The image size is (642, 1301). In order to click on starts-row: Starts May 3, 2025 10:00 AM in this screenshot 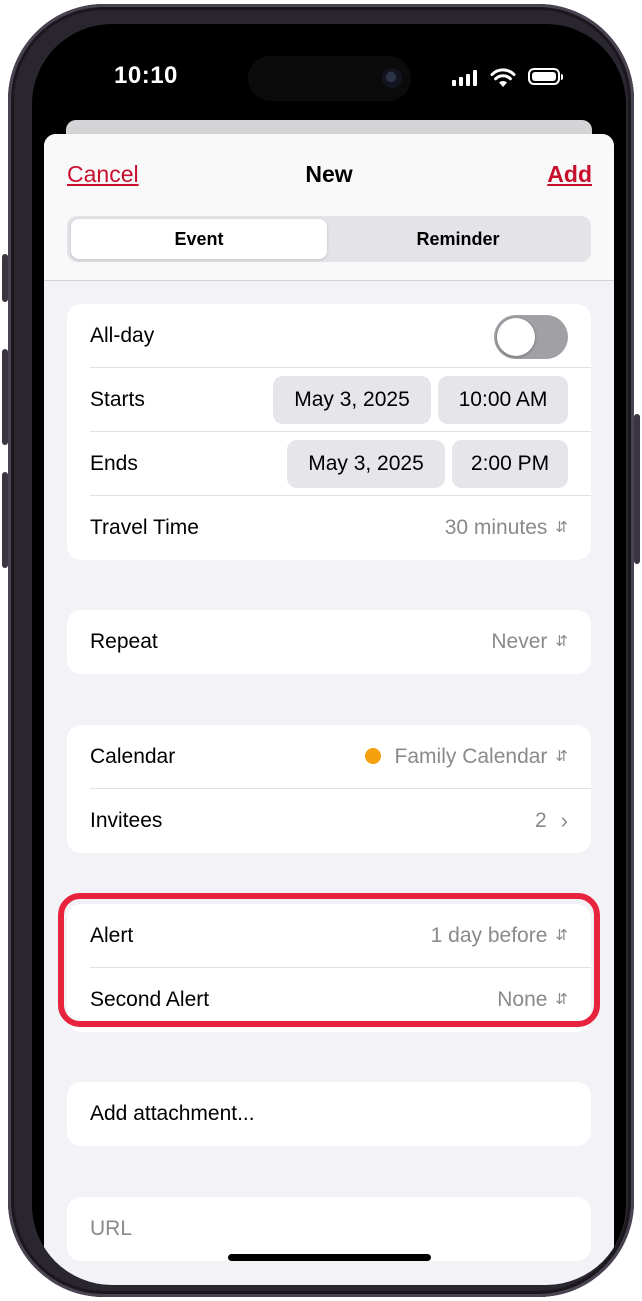, I will do `click(329, 400)`.